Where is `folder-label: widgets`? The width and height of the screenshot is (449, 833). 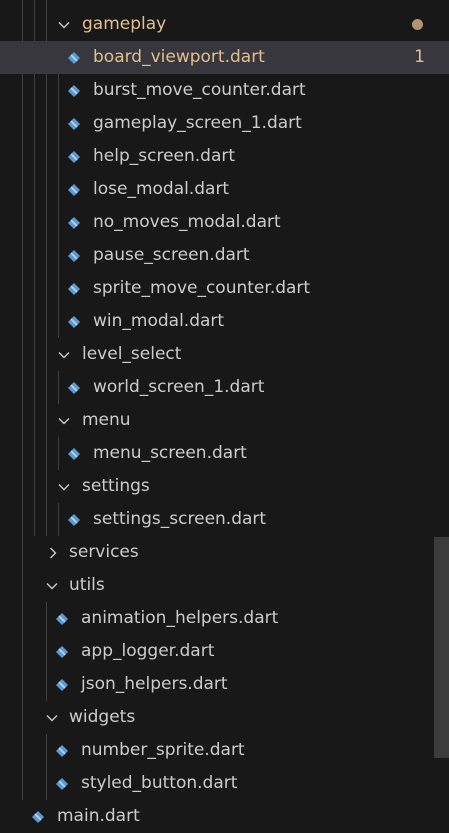
folder-label: widgets is located at coordinates (102, 717).